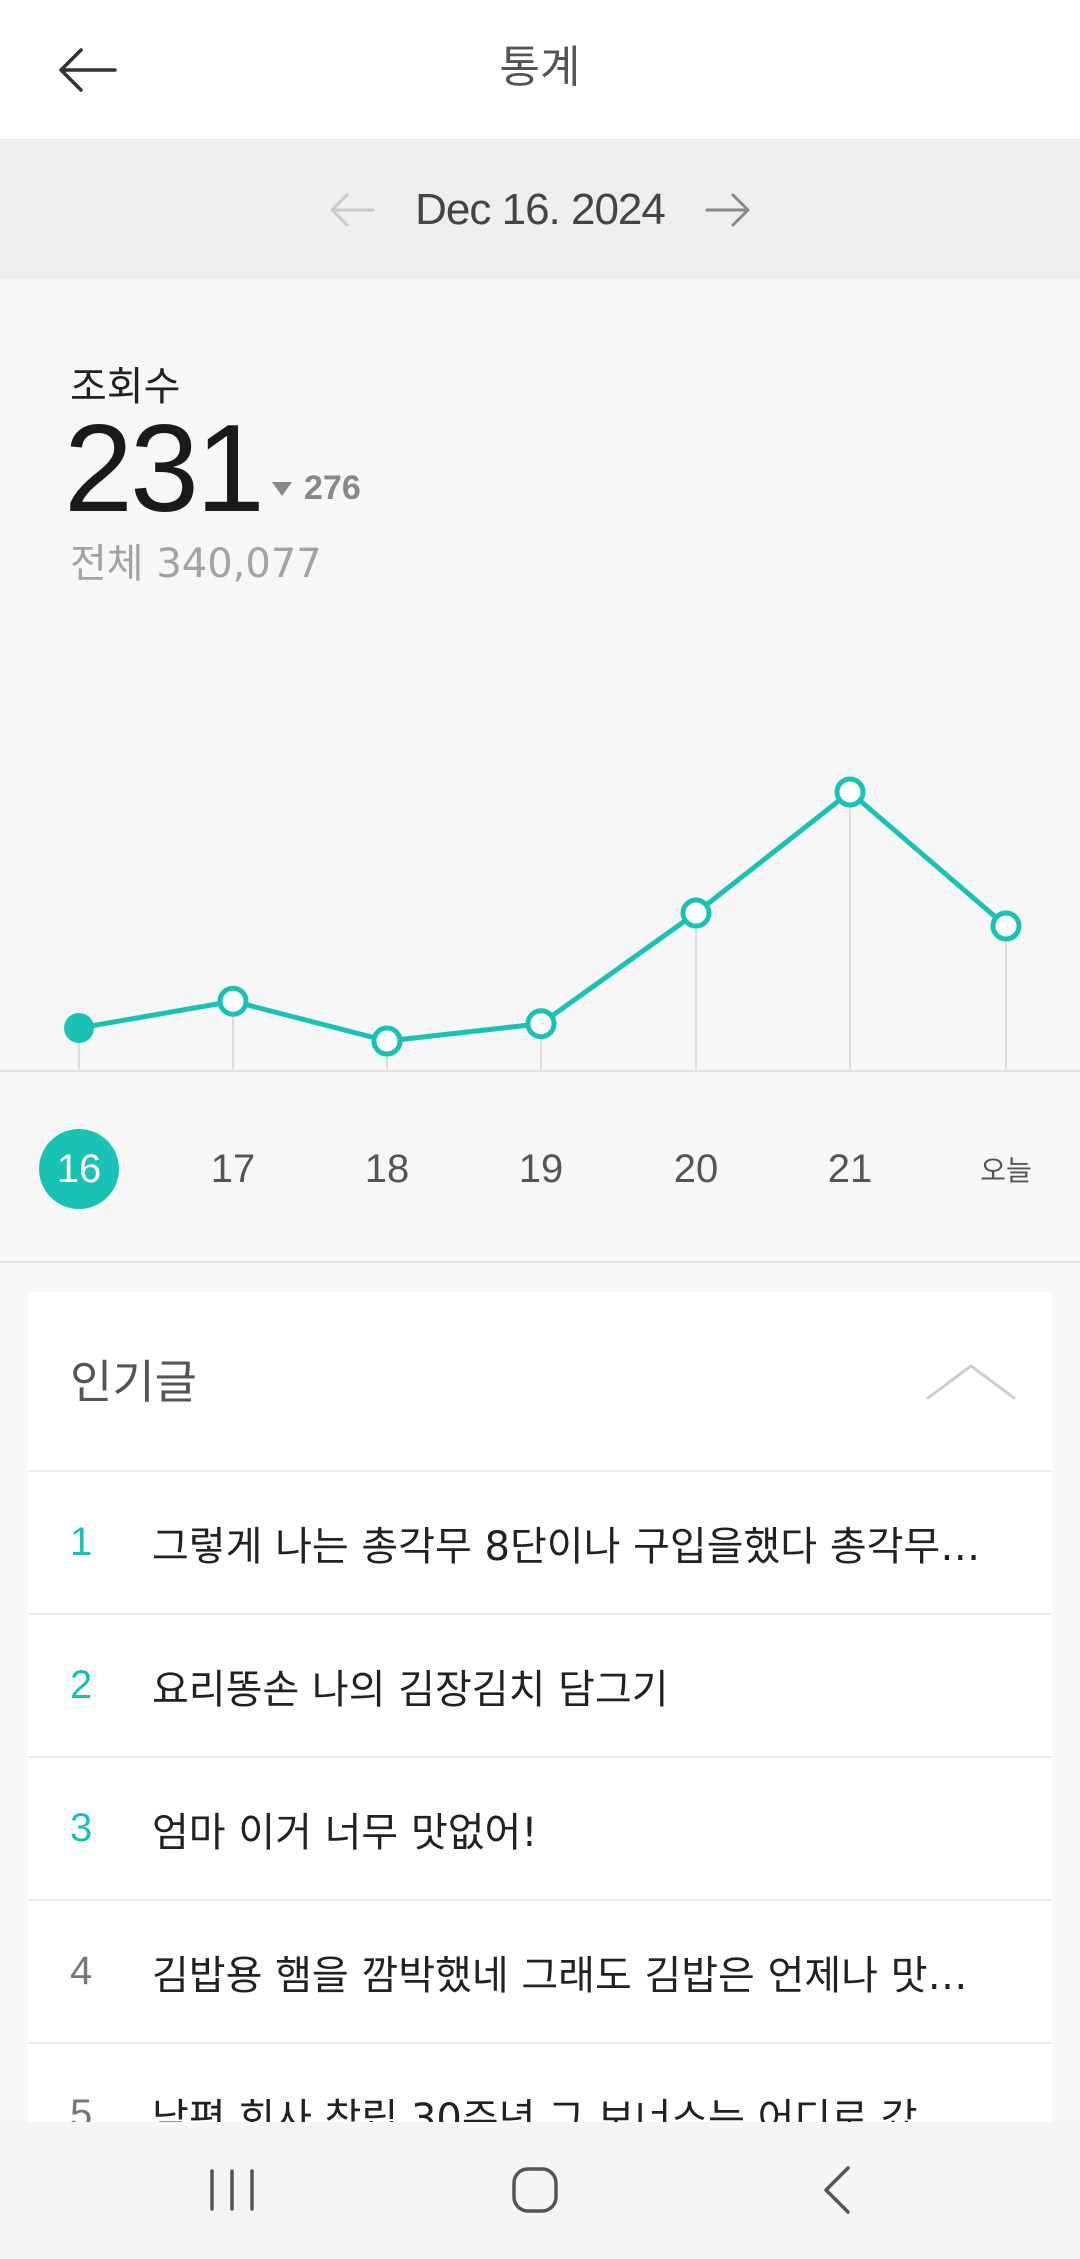 The height and width of the screenshot is (2259, 1080). Describe the element at coordinates (133, 1382) in the screenshot. I see `popular-posts-title: 인기글` at that location.